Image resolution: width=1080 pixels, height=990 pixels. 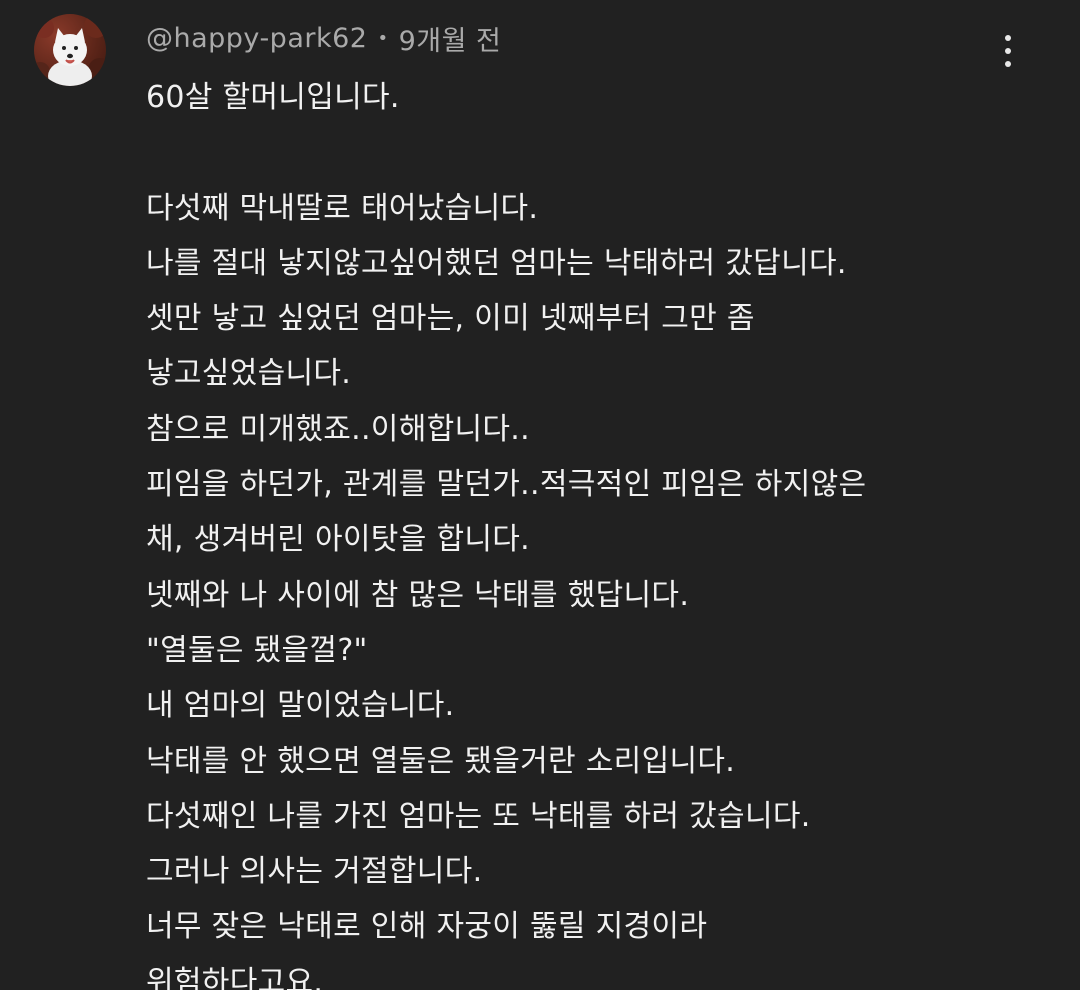 What do you see at coordinates (256, 38) in the screenshot?
I see `username-link: @happy-park62` at bounding box center [256, 38].